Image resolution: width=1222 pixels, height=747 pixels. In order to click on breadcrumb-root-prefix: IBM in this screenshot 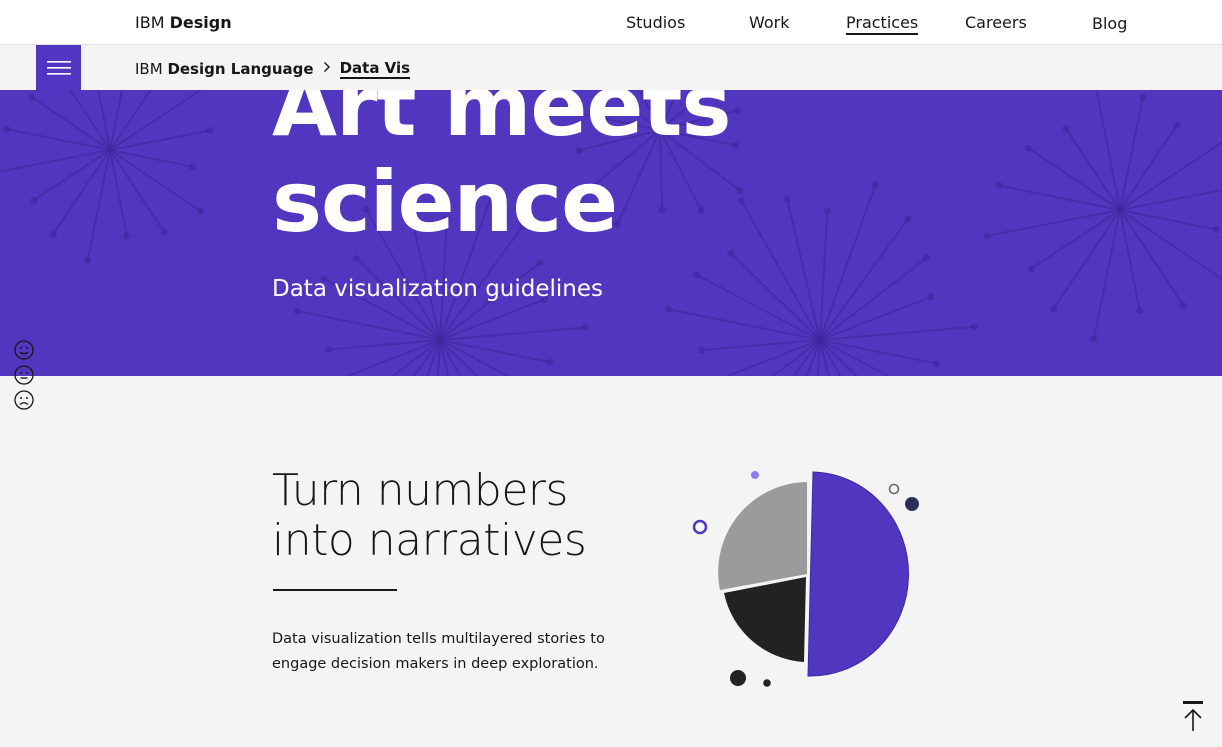, I will do `click(149, 69)`.